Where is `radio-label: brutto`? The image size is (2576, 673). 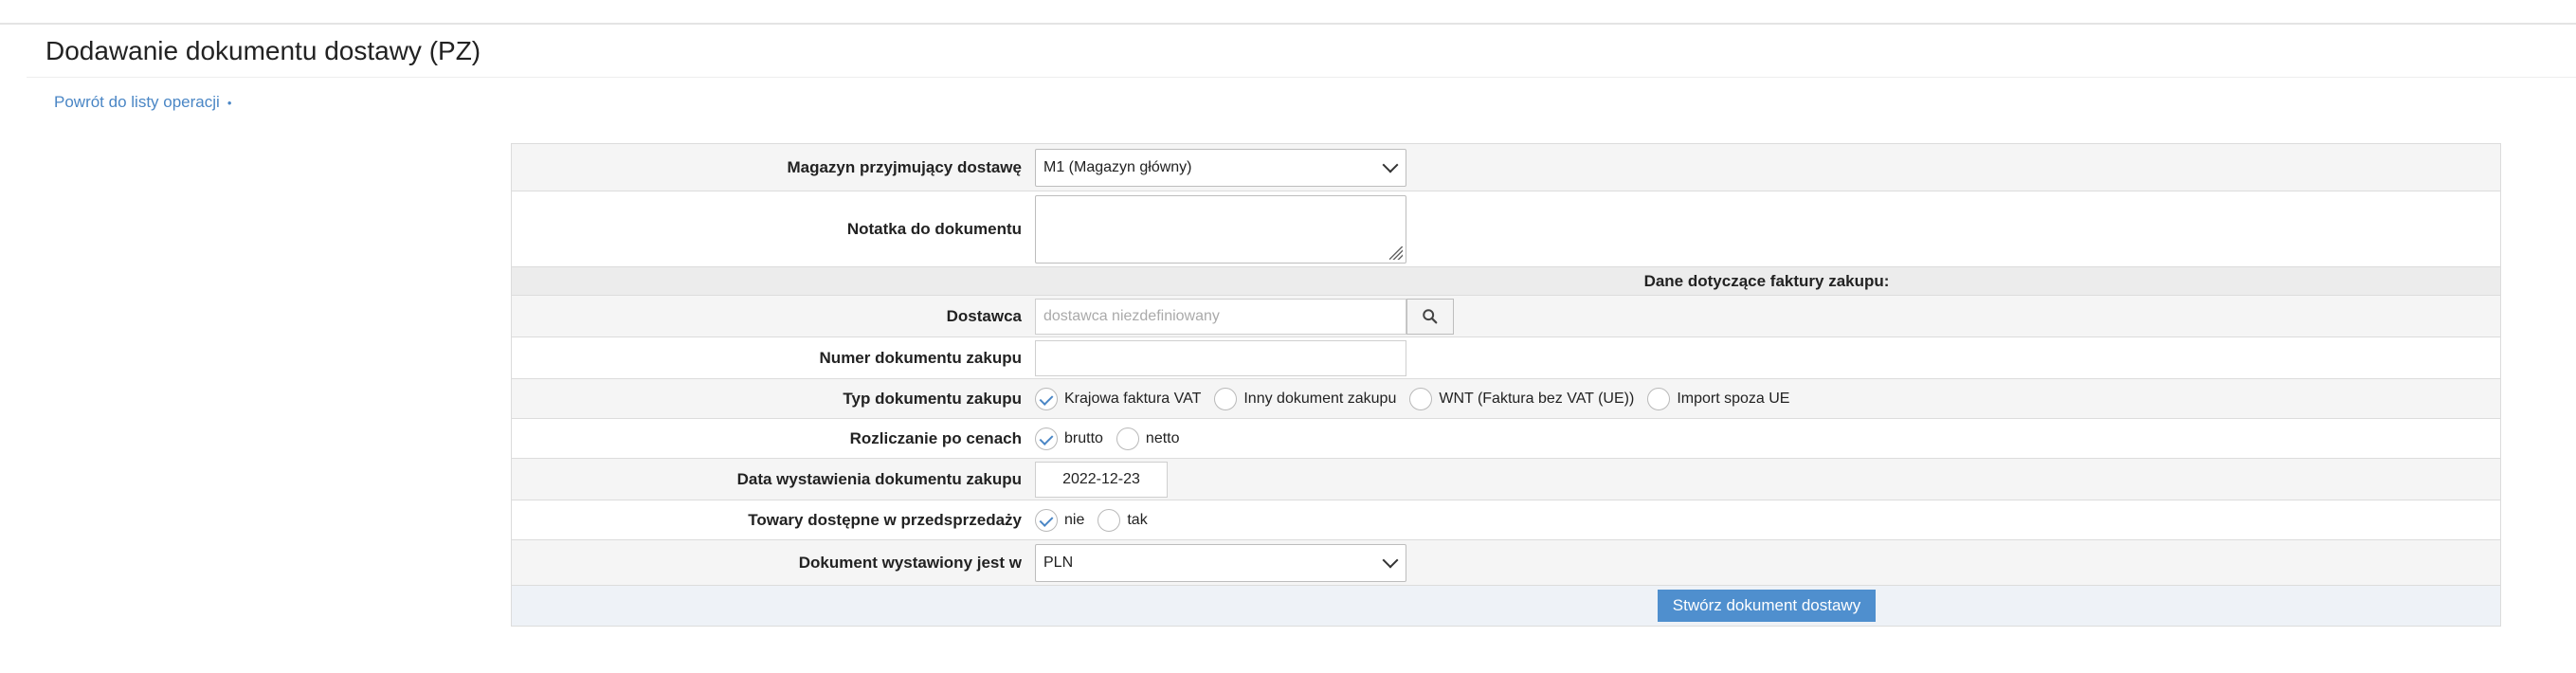 radio-label: brutto is located at coordinates (1083, 437).